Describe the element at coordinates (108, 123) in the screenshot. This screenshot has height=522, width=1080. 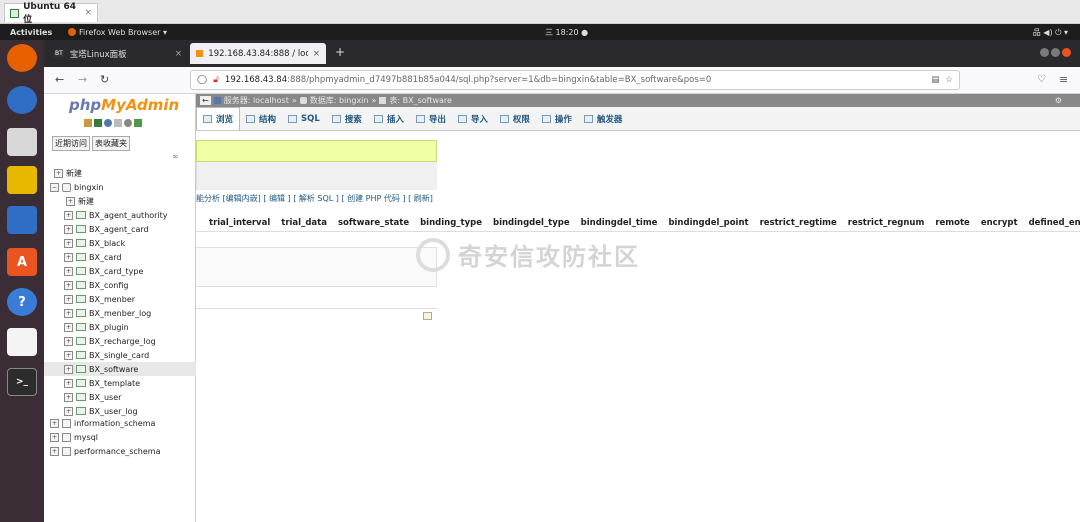
I see `help-doc-icon` at that location.